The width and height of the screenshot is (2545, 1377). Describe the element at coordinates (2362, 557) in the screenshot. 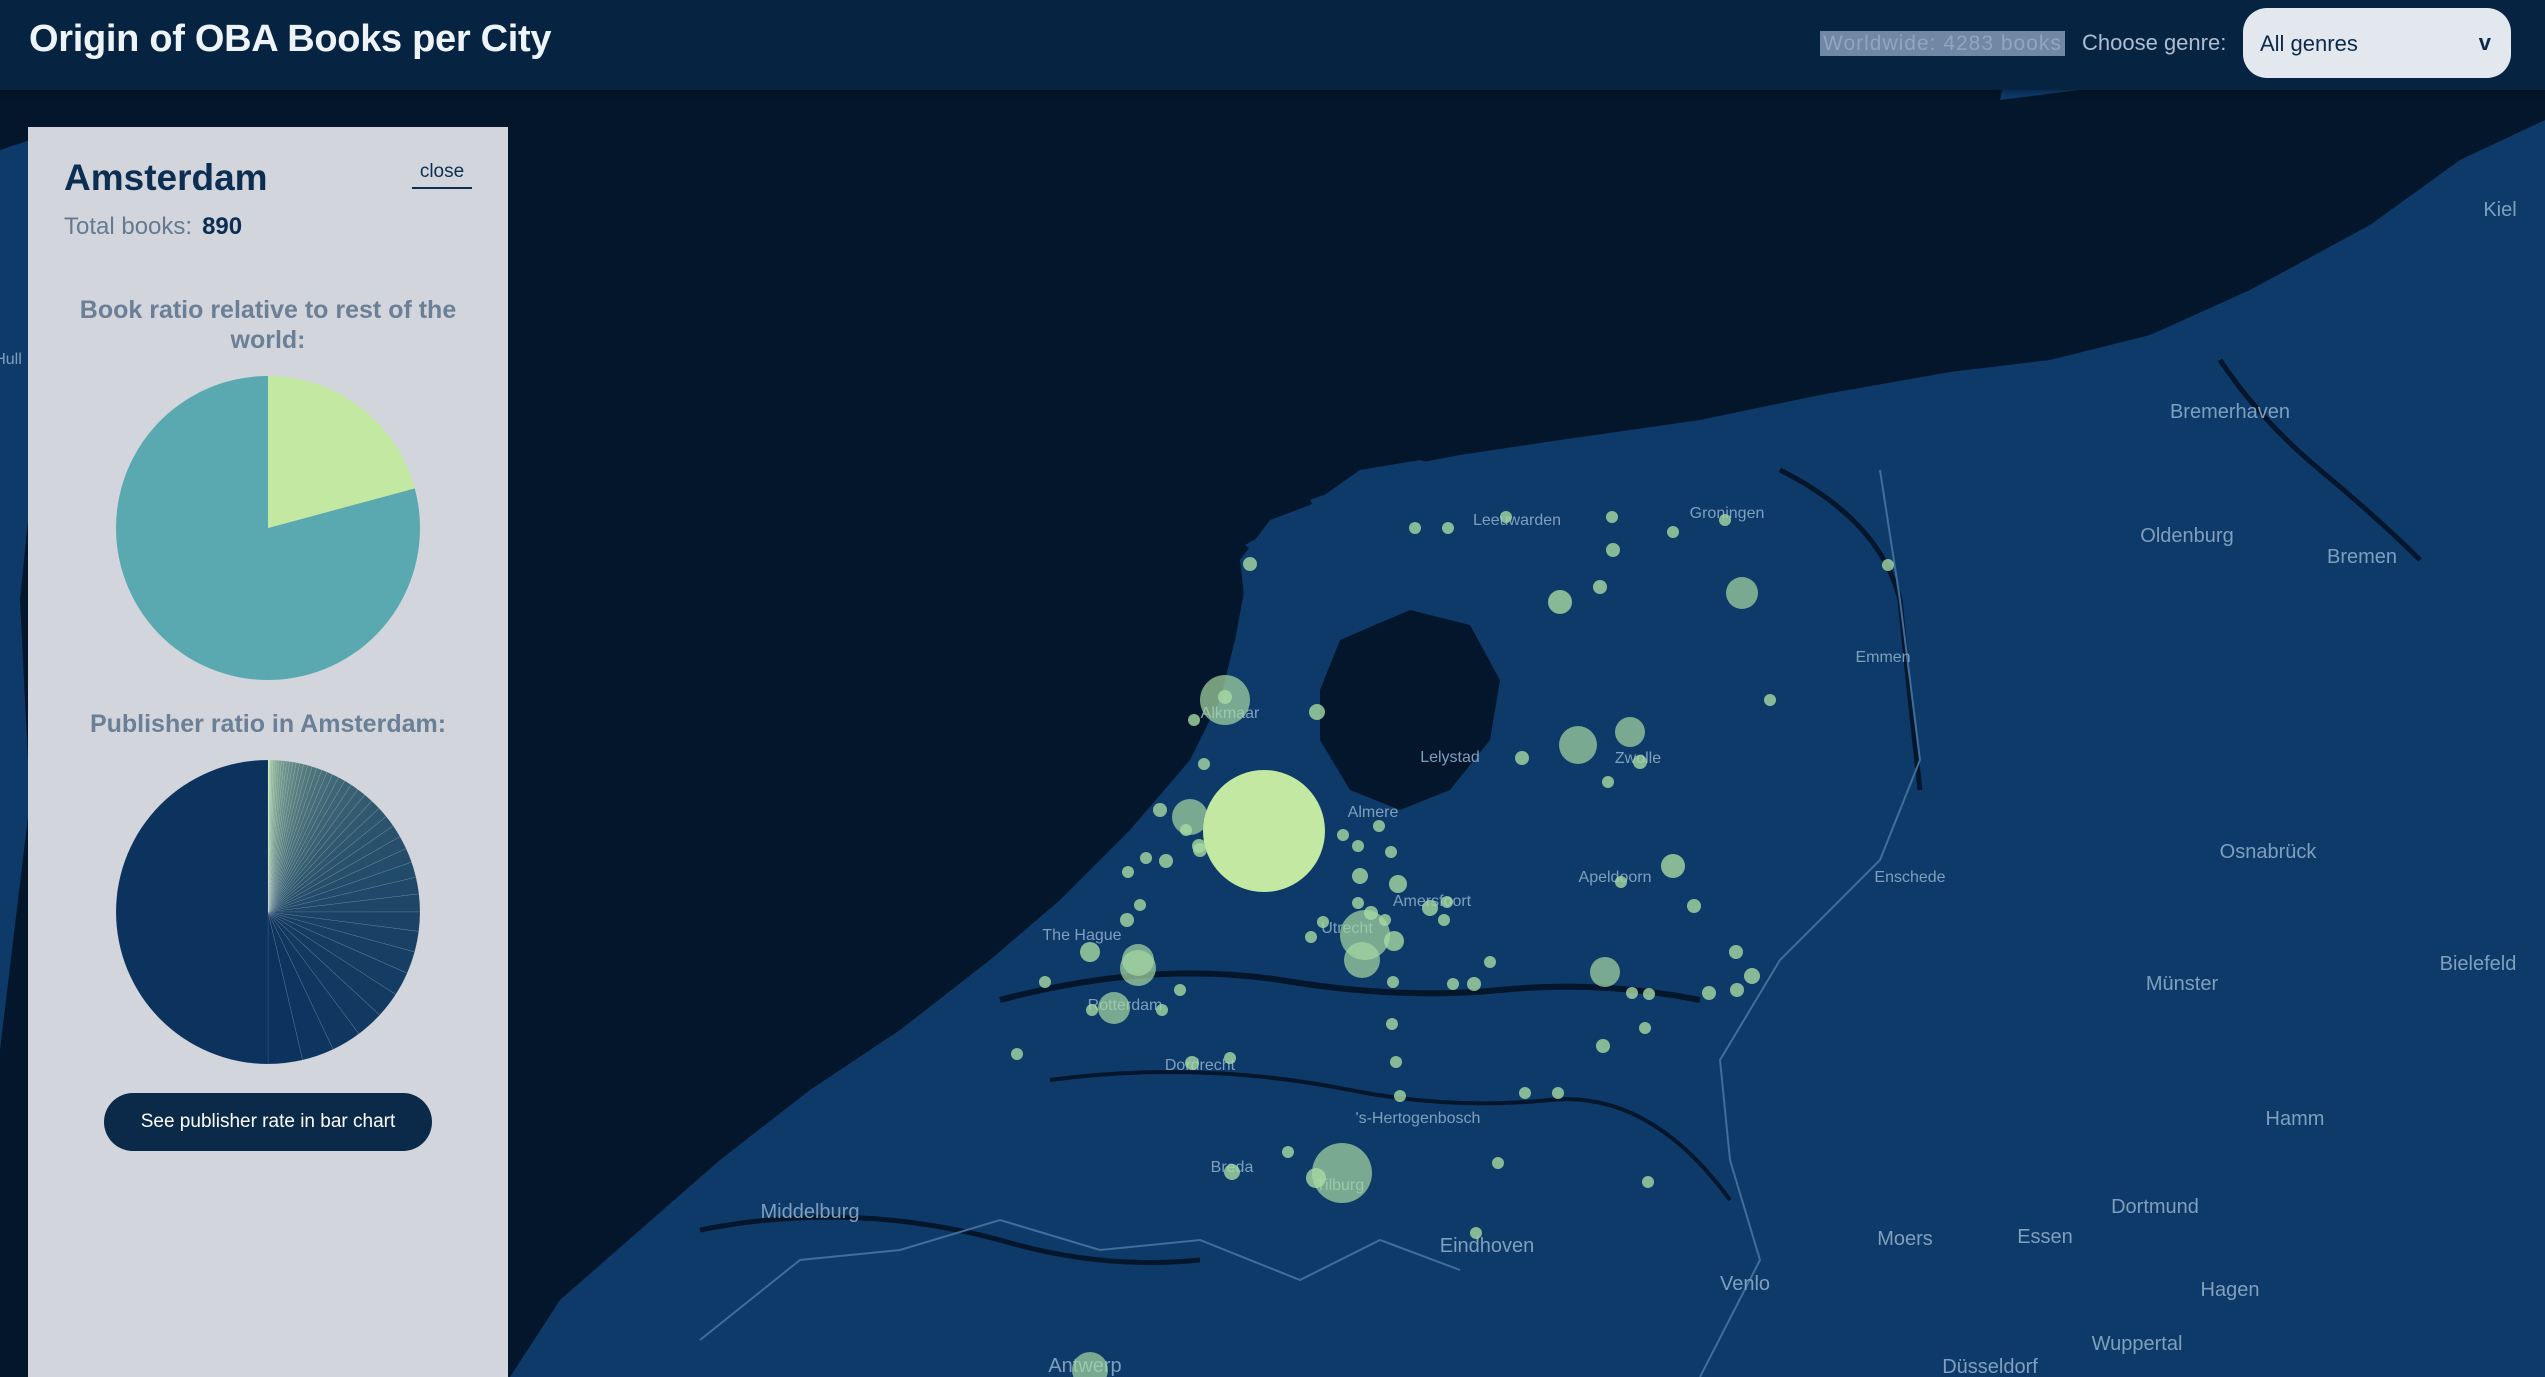

I see `place-label: Bremen` at that location.